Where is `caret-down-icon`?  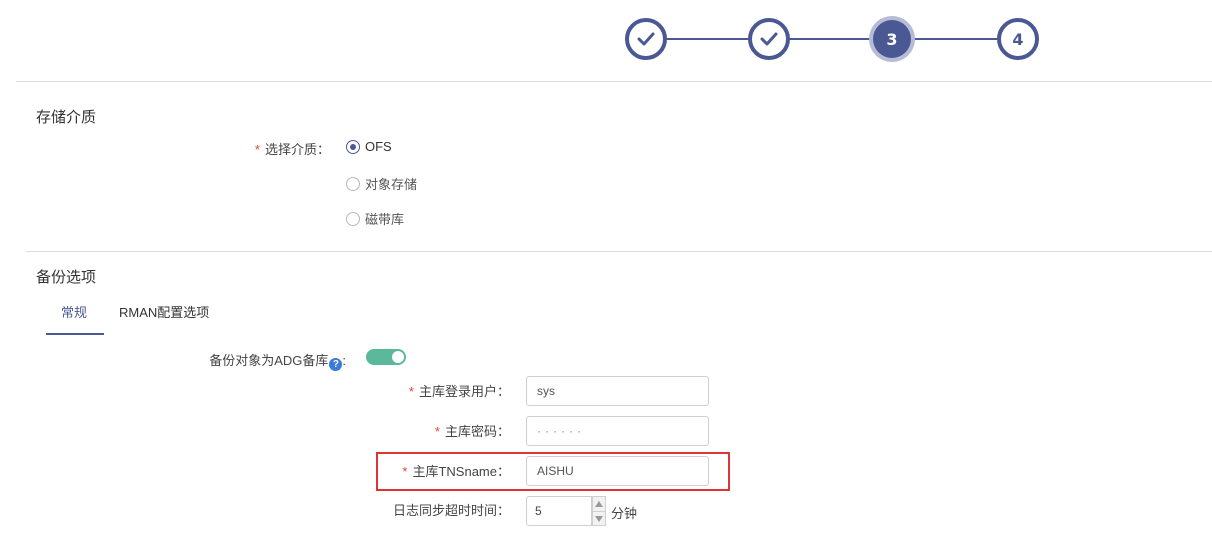 caret-down-icon is located at coordinates (599, 518).